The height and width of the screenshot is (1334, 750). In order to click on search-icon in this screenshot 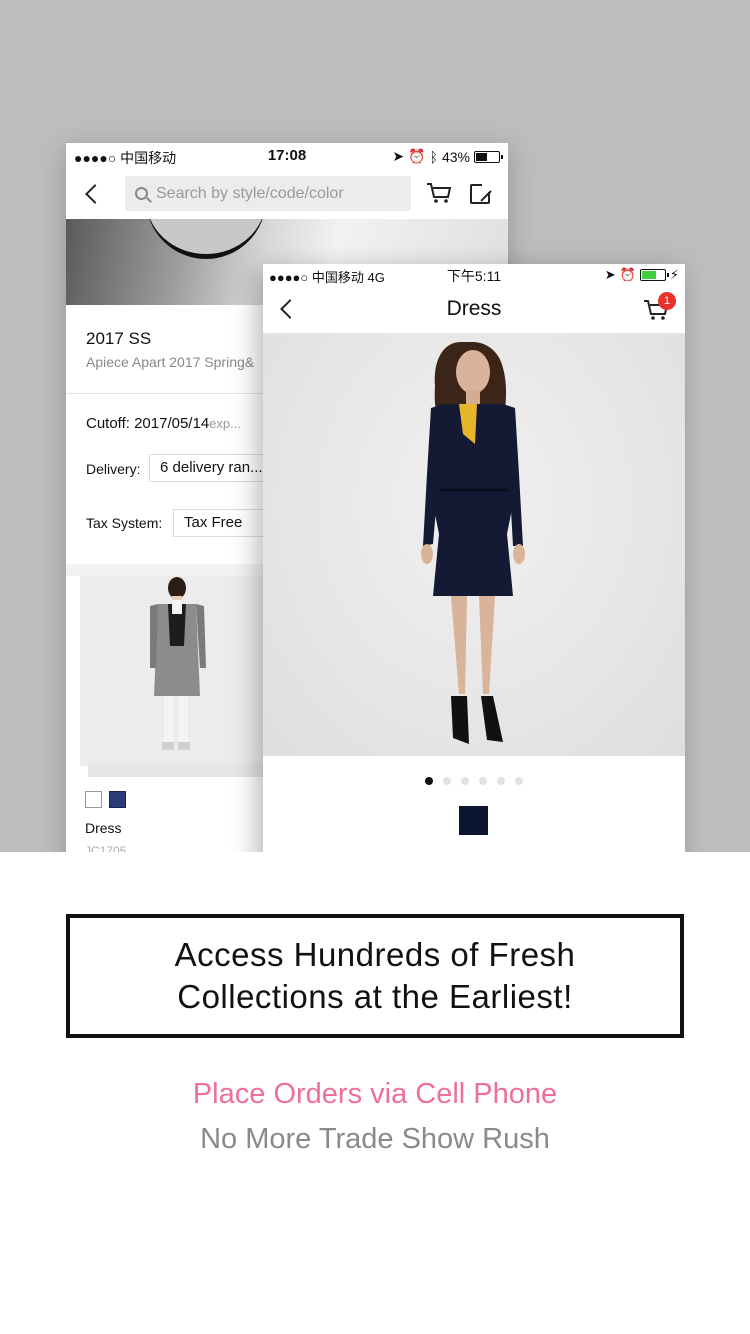, I will do `click(141, 193)`.